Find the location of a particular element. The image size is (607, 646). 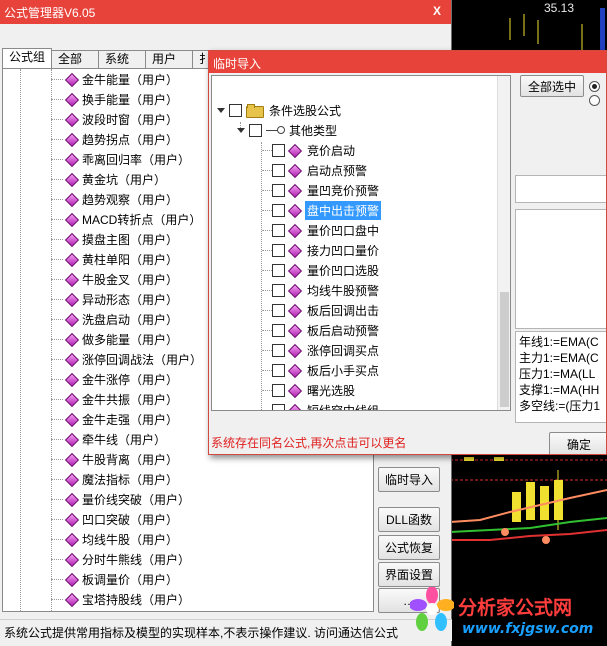

formula-tree-item: 宝塔持股线（用户） is located at coordinates (120, 599).